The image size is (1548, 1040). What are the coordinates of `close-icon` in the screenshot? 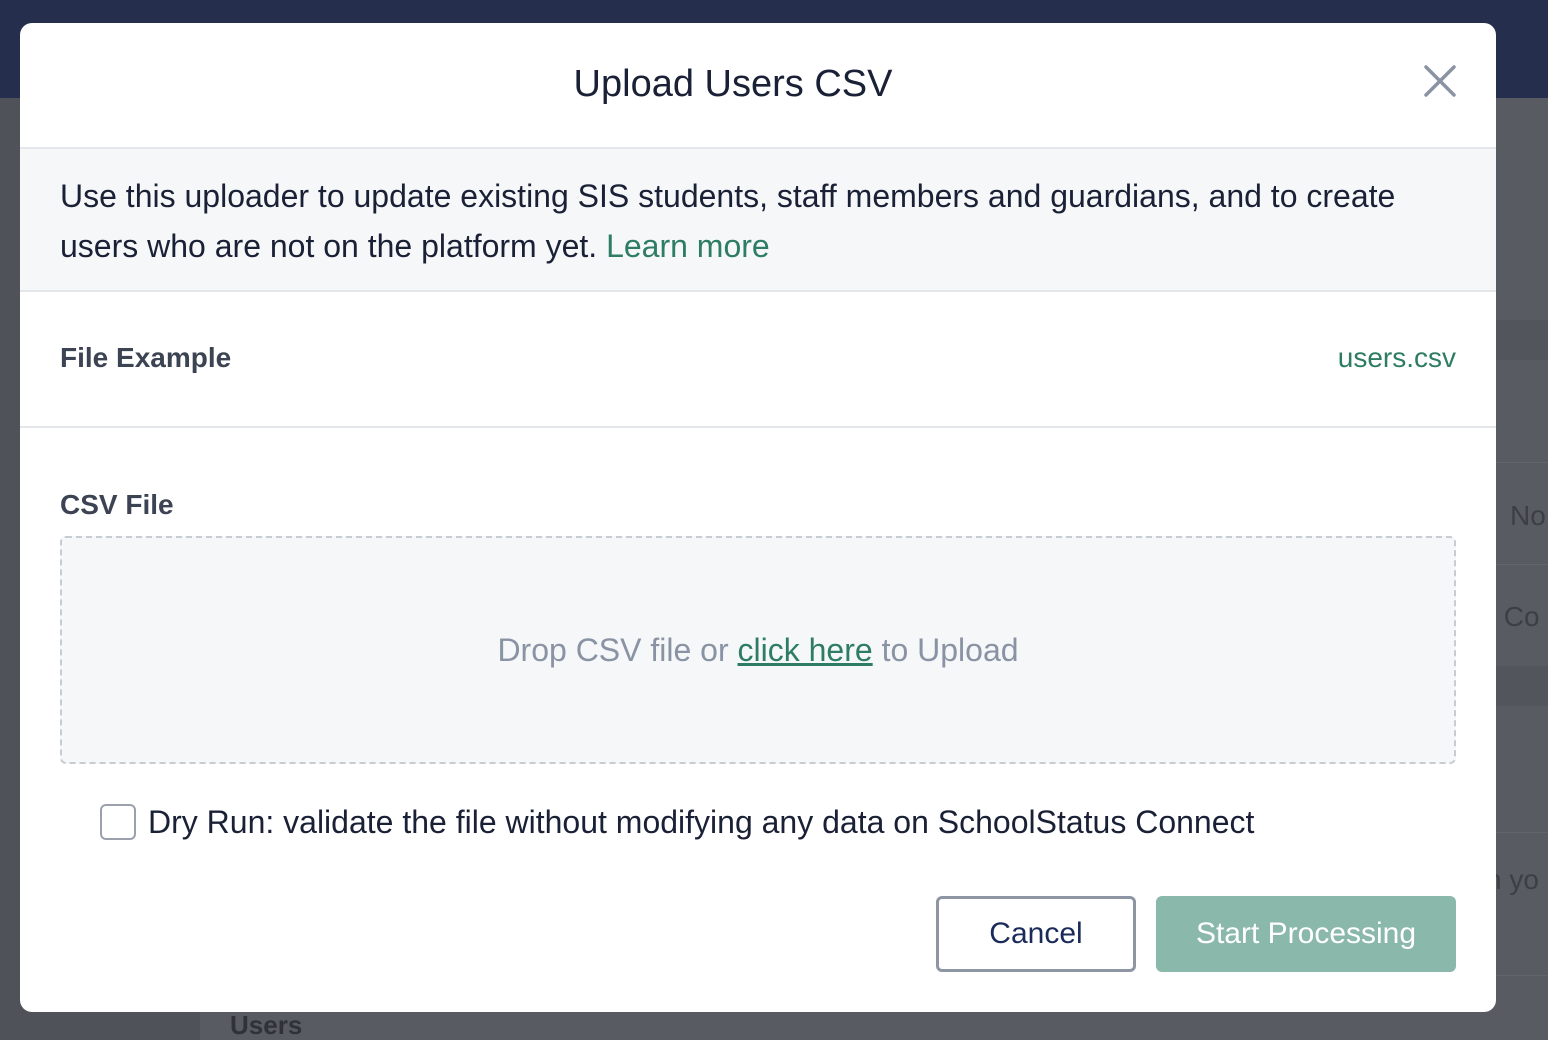 It's located at (1440, 81).